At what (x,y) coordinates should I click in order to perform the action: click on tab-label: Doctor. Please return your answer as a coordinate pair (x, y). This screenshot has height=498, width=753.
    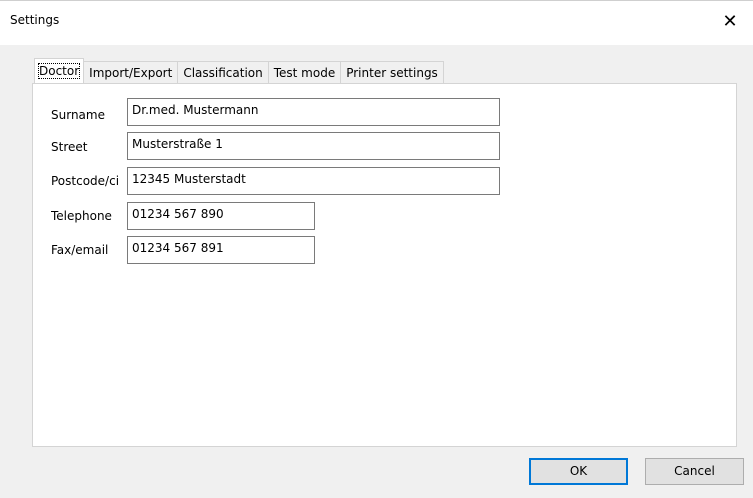
    Looking at the image, I should click on (59, 71).